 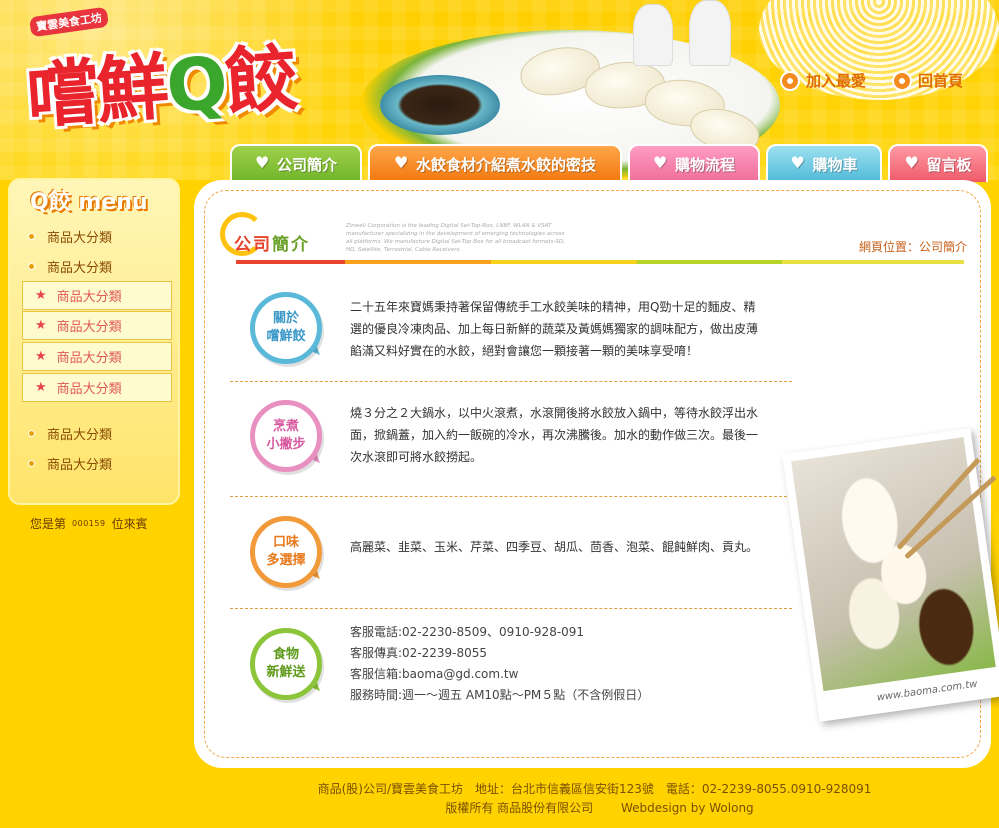 What do you see at coordinates (285, 654) in the screenshot?
I see `badge-line1: 食物` at bounding box center [285, 654].